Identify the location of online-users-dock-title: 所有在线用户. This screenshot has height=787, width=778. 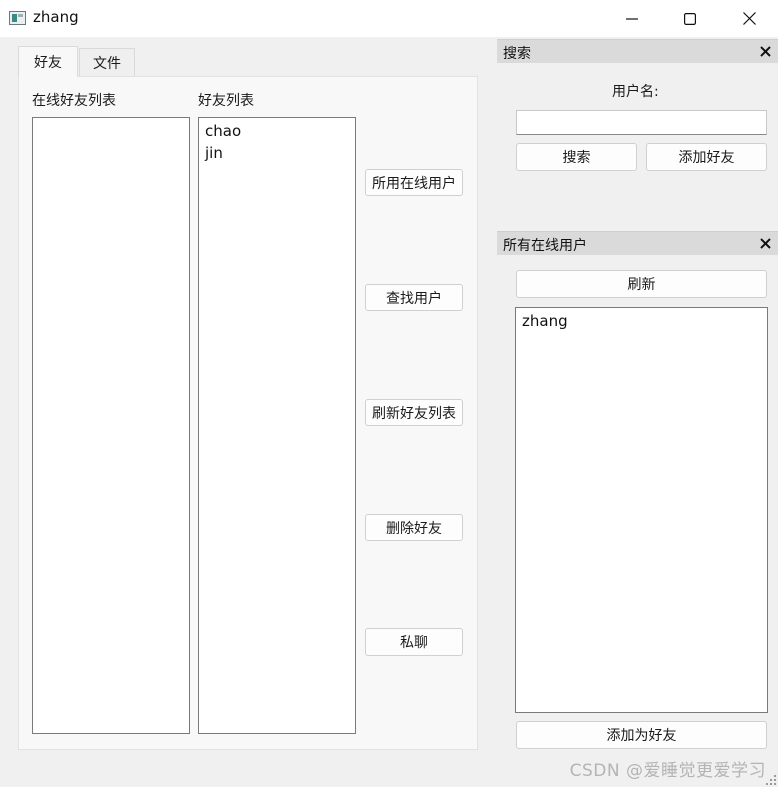
(545, 246).